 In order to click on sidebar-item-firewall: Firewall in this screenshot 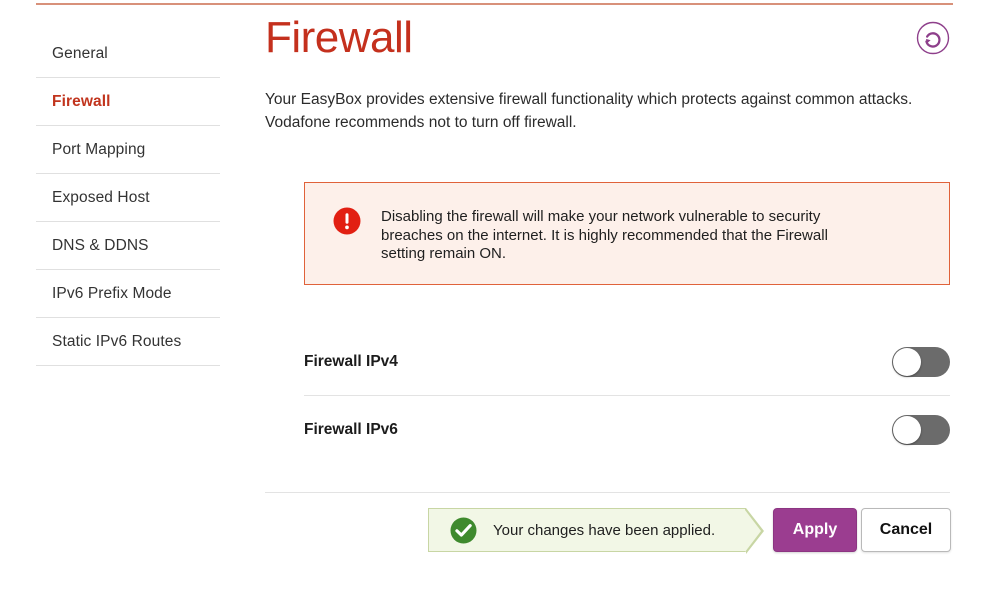, I will do `click(128, 102)`.